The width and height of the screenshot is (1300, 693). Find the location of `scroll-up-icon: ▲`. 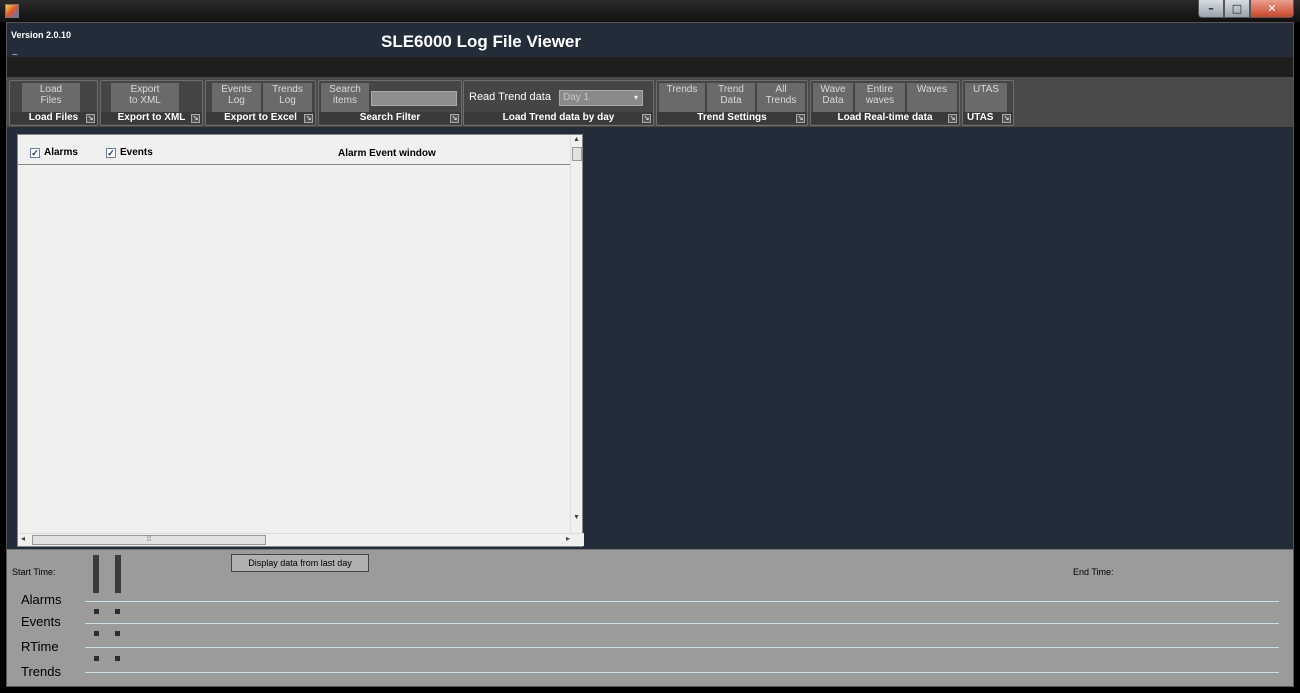

scroll-up-icon: ▲ is located at coordinates (576, 139).